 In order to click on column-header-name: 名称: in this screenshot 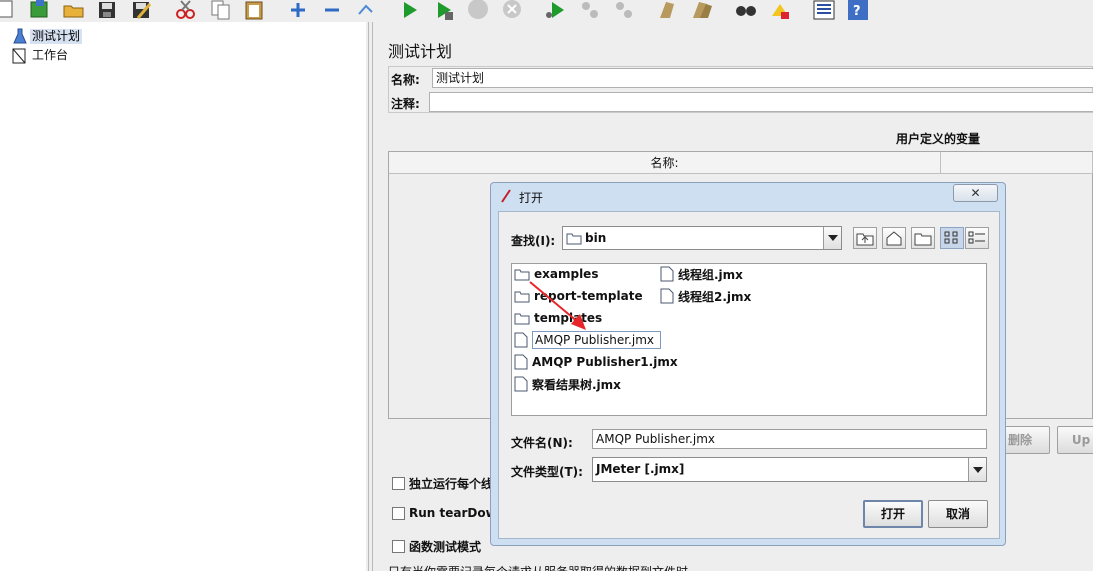, I will do `click(665, 163)`.